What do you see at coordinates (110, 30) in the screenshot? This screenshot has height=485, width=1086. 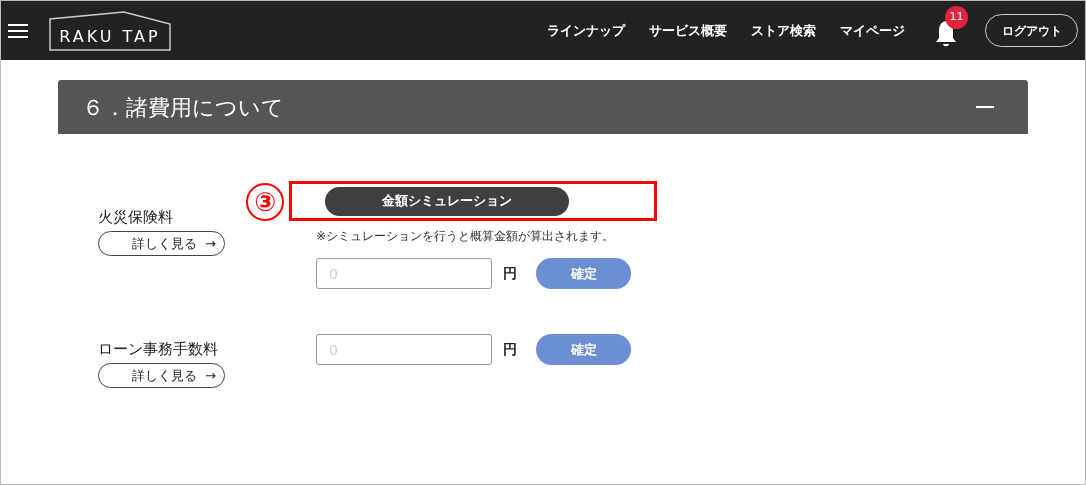 I see `logo: RAKU TAP` at bounding box center [110, 30].